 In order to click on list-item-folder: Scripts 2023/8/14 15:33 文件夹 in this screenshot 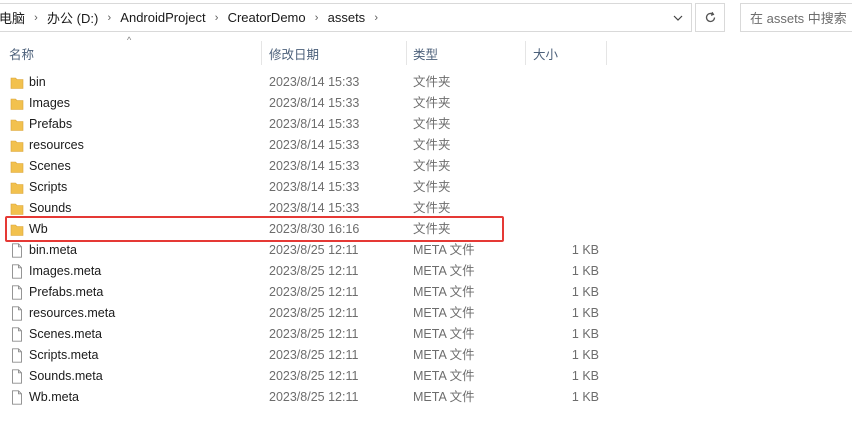, I will do `click(426, 187)`.